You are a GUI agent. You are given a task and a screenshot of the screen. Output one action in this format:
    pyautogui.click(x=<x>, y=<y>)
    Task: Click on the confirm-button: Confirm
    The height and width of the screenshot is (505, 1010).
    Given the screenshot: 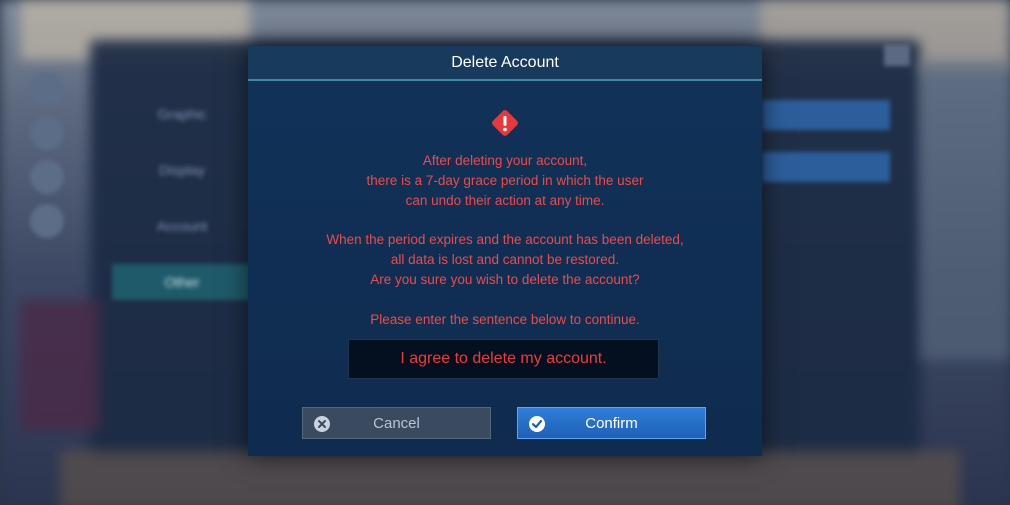 What is the action you would take?
    pyautogui.click(x=611, y=423)
    